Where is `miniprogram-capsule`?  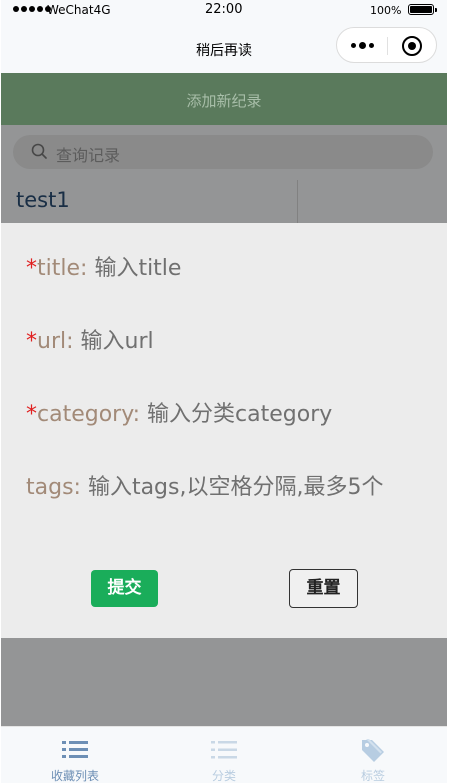
miniprogram-capsule is located at coordinates (386, 45).